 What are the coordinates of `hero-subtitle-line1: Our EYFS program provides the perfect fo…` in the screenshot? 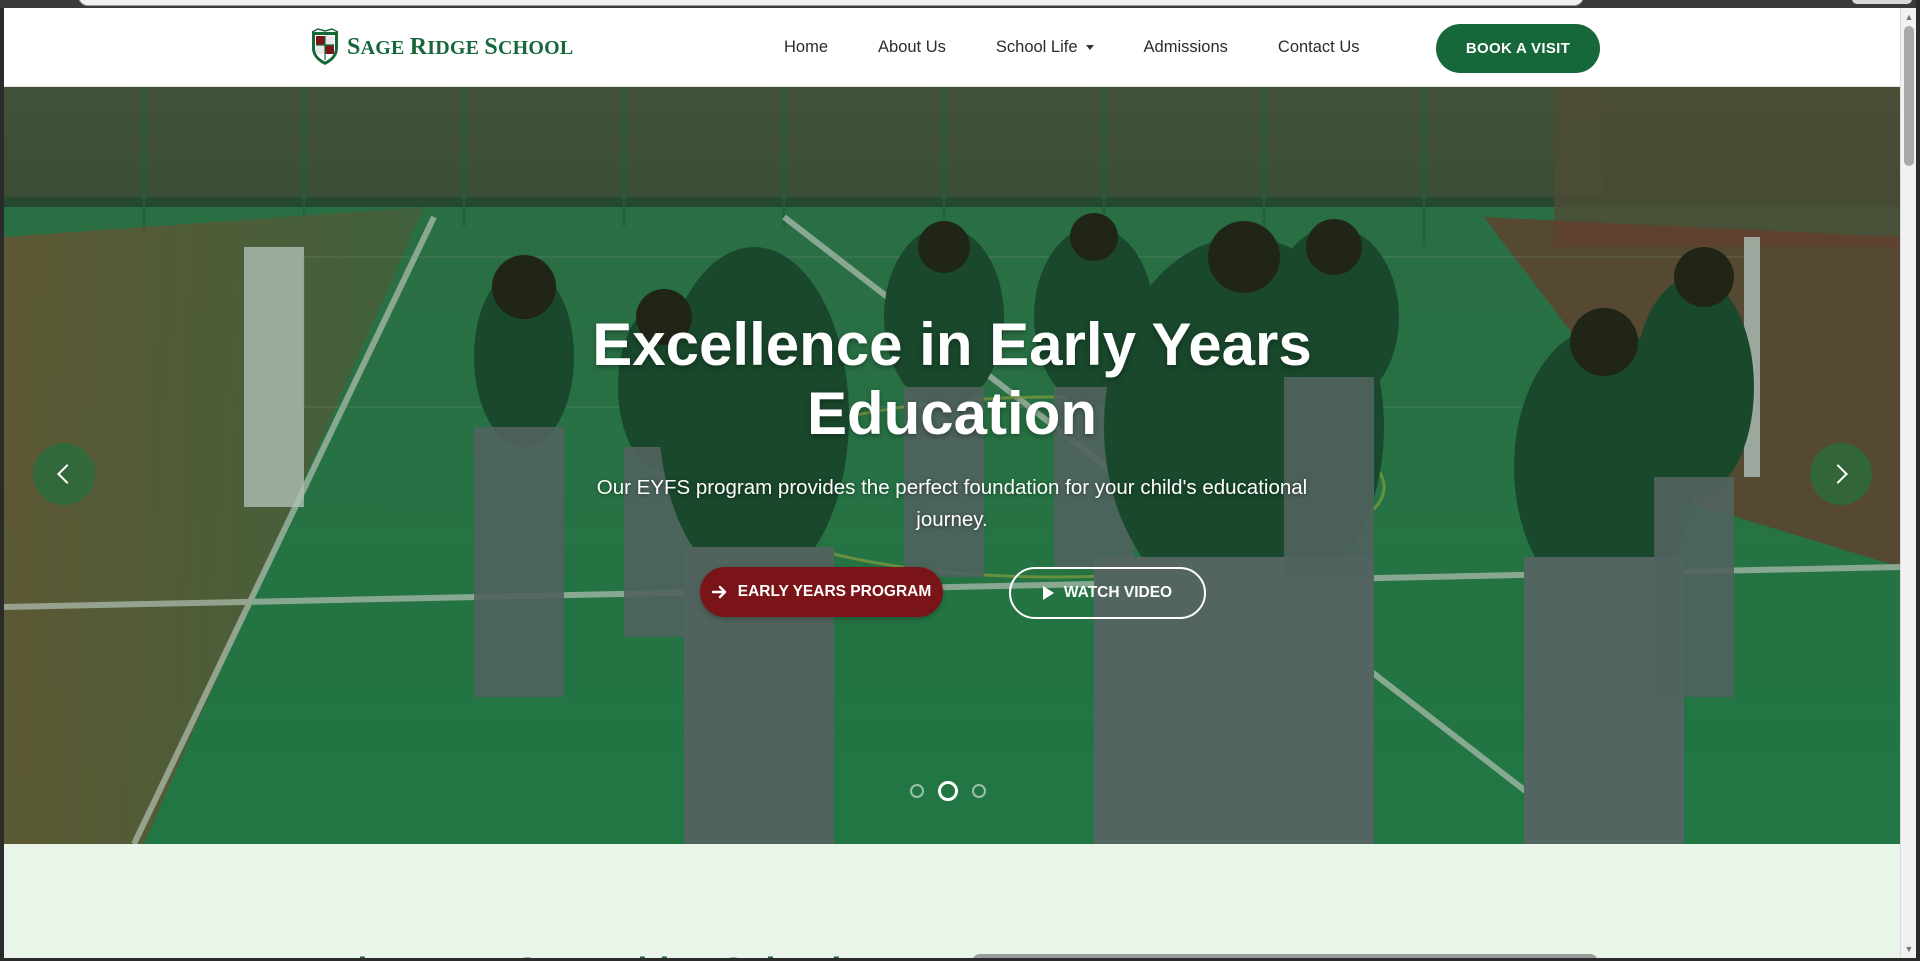 It's located at (952, 487).